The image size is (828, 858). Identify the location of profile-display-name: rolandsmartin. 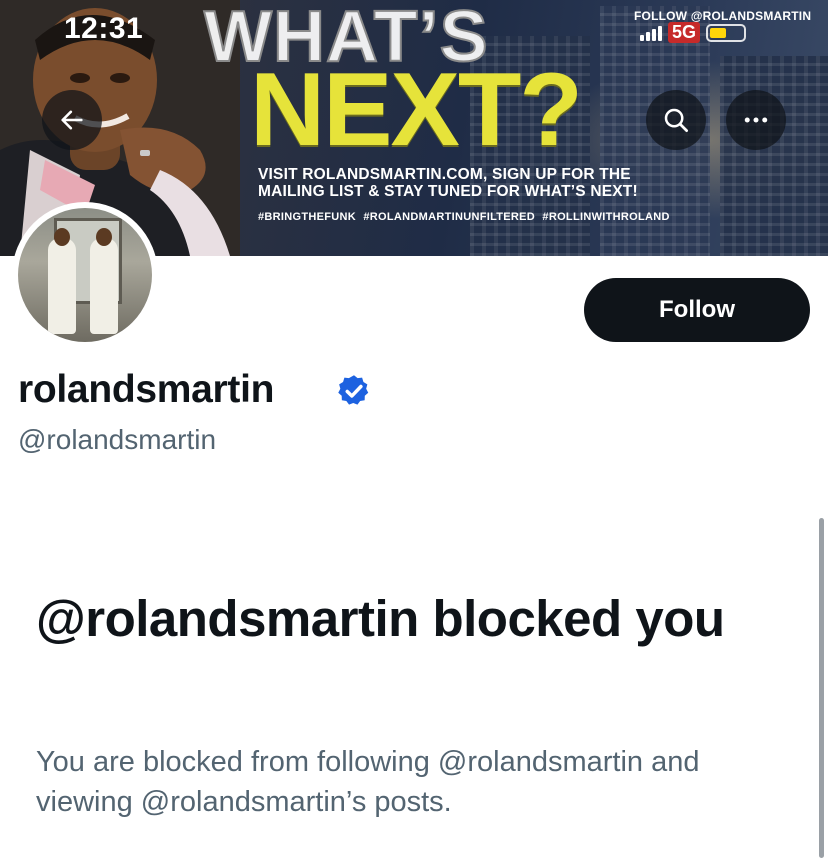
(146, 389).